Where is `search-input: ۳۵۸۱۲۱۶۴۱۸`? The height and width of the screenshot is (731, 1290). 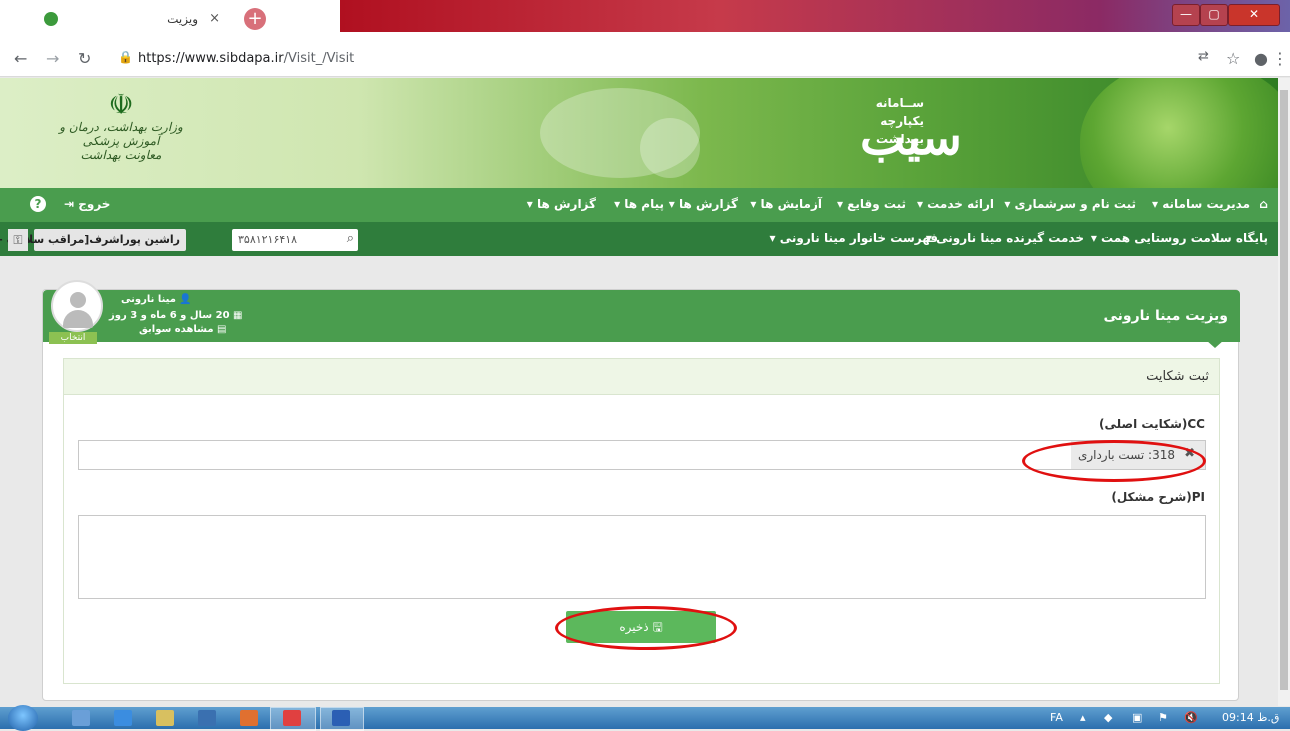 search-input: ۳۵۸۱۲۱۶۴۱۸ is located at coordinates (267, 239).